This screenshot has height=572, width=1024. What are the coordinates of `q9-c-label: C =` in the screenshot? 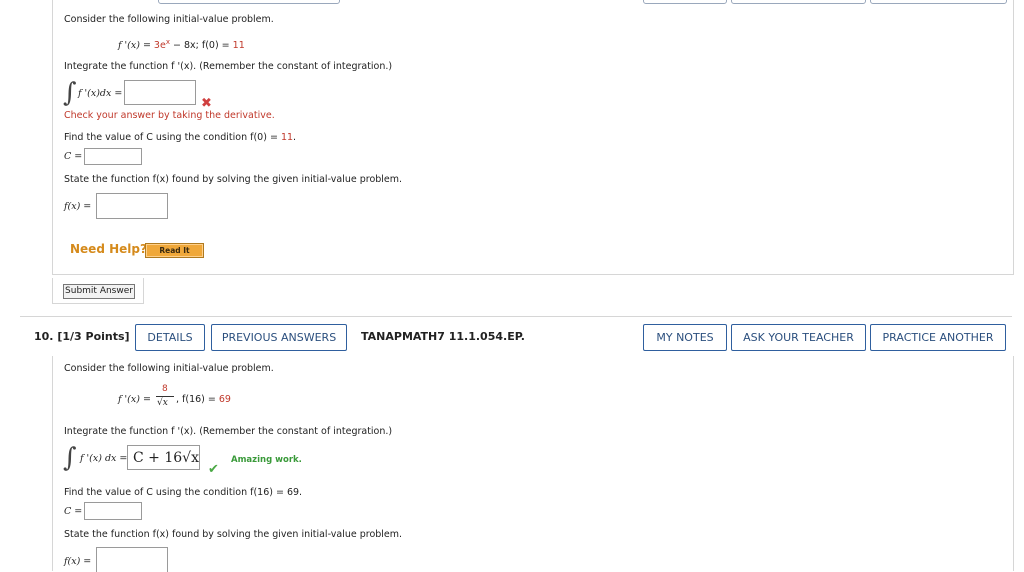 It's located at (73, 156).